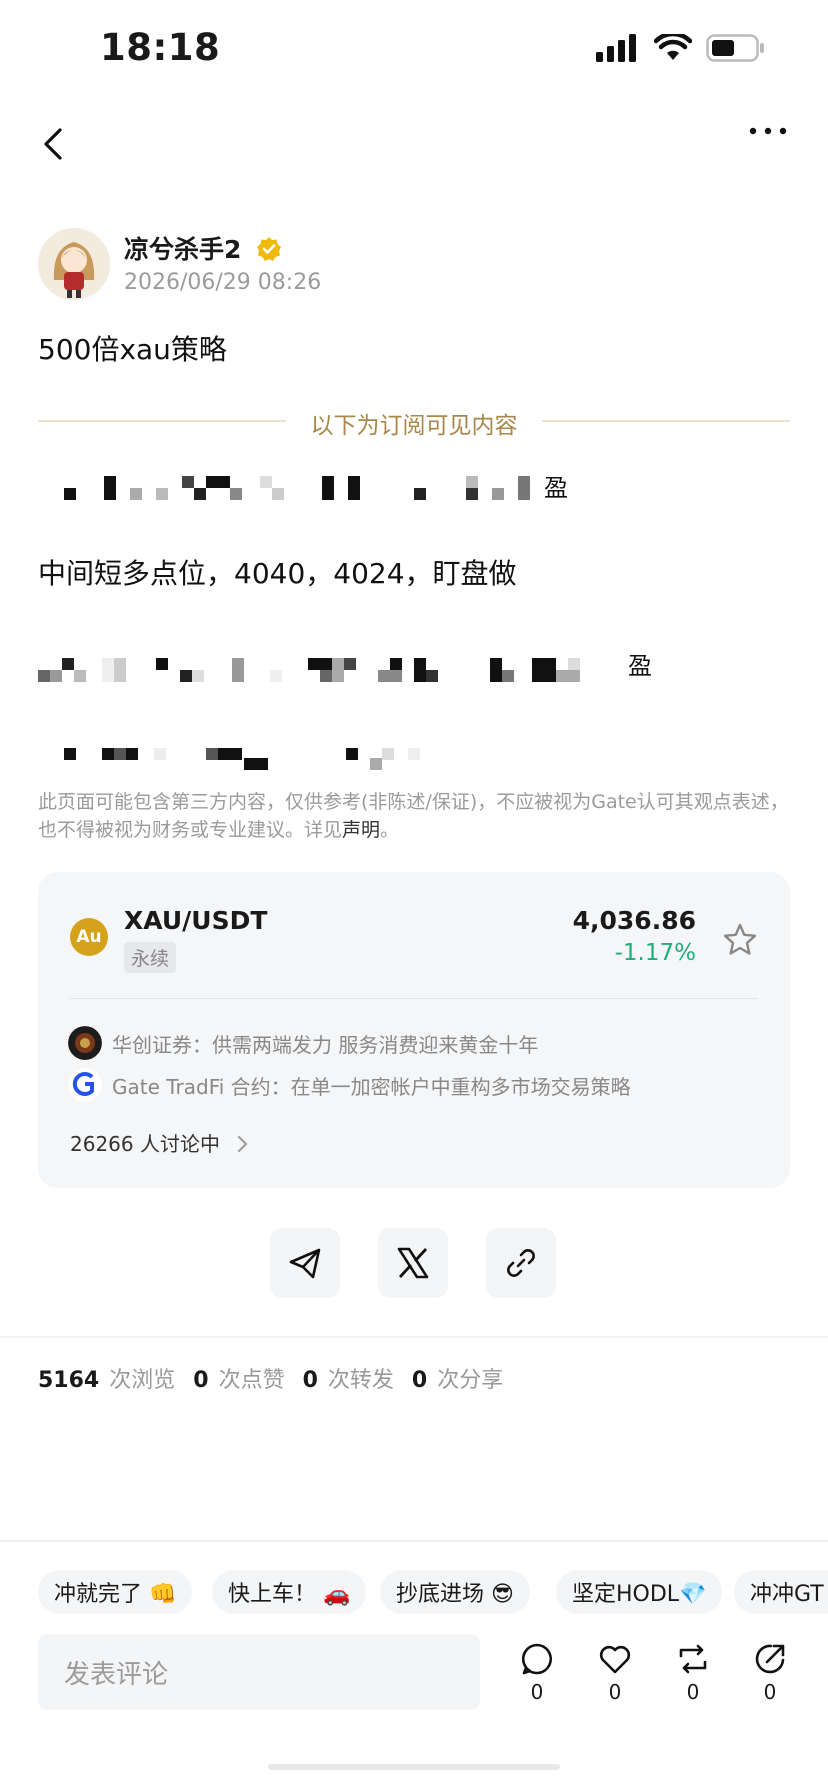 The width and height of the screenshot is (828, 1792). What do you see at coordinates (537, 1659) in the screenshot?
I see `comment-icon` at bounding box center [537, 1659].